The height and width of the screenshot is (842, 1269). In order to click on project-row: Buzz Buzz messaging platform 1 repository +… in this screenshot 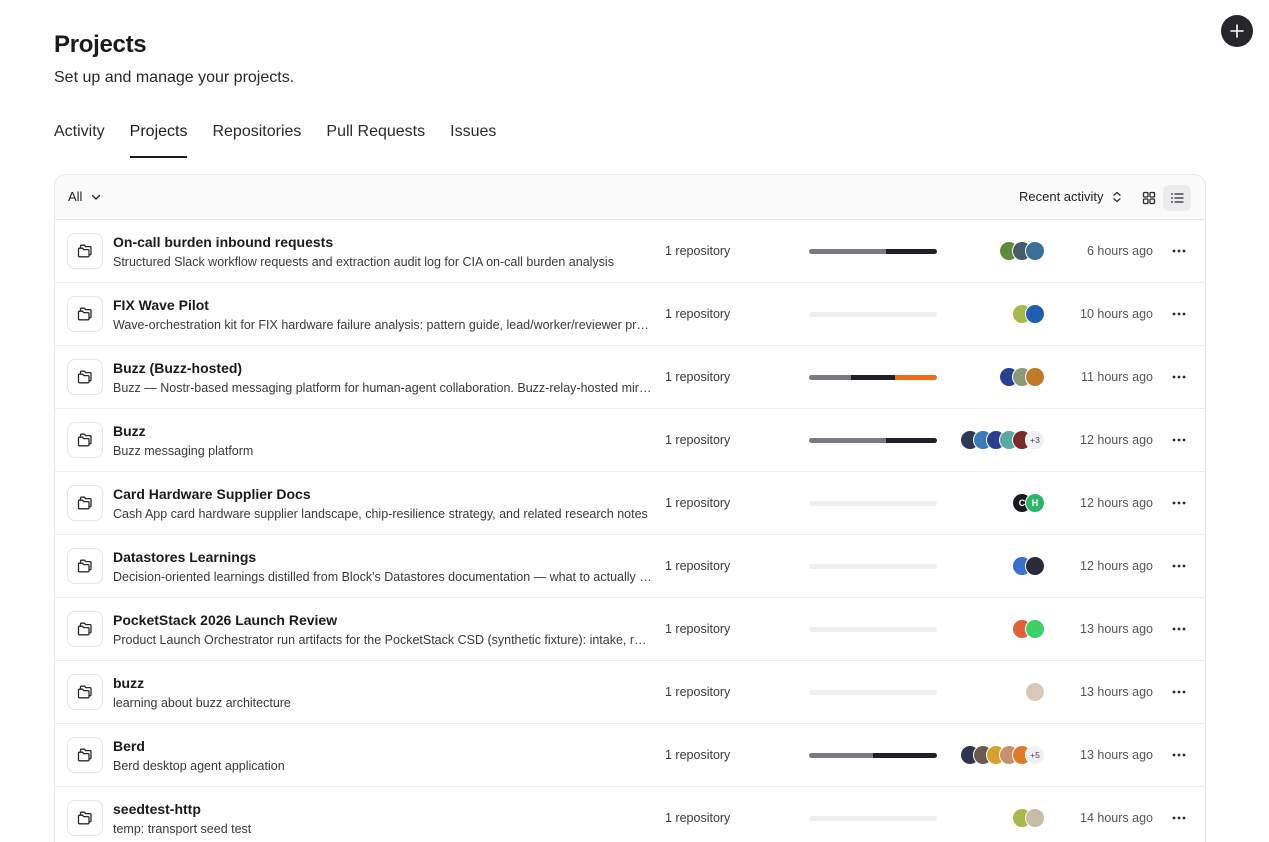, I will do `click(630, 440)`.